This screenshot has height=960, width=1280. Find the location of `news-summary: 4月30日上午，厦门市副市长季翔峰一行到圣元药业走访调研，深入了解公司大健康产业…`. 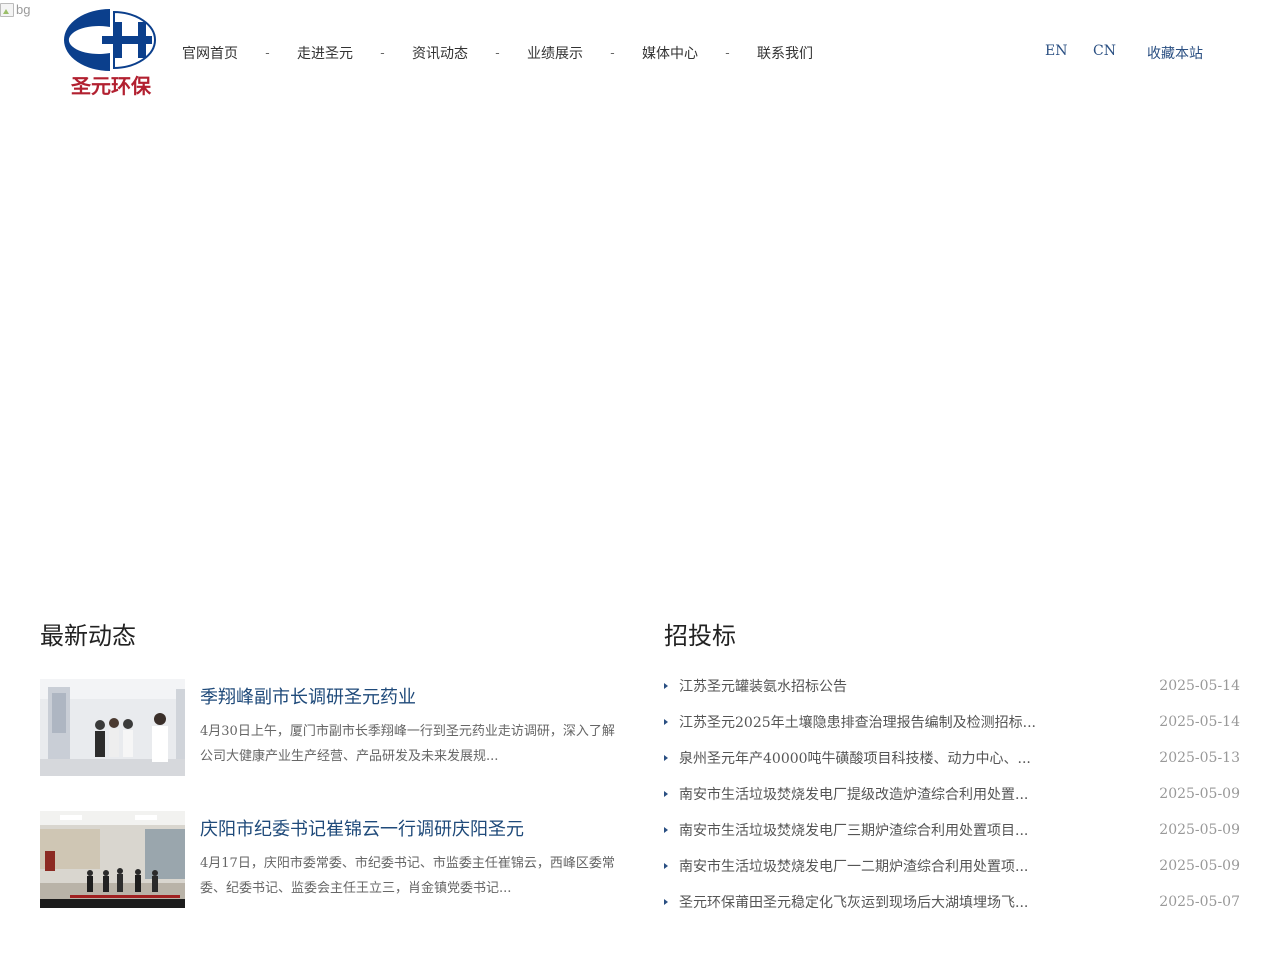

news-summary: 4月30日上午，厦门市副市长季翔峰一行到圣元药业走访调研，深入了解公司大健康产业… is located at coordinates (407, 744).